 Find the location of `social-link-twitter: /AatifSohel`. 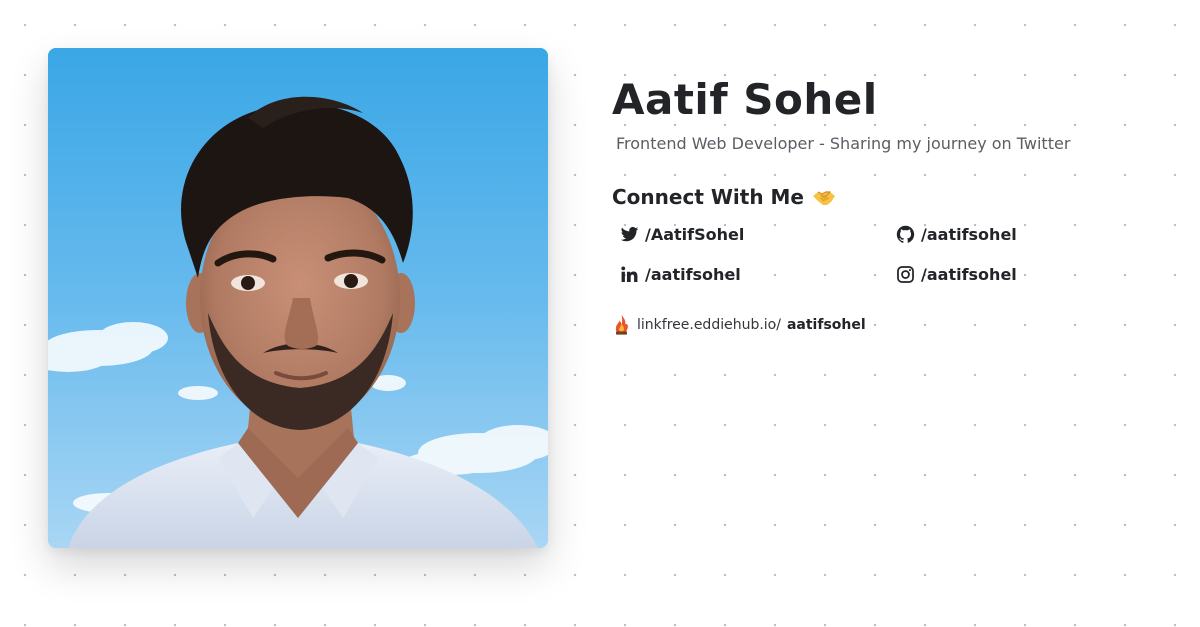

social-link-twitter: /AatifSohel is located at coordinates (750, 234).